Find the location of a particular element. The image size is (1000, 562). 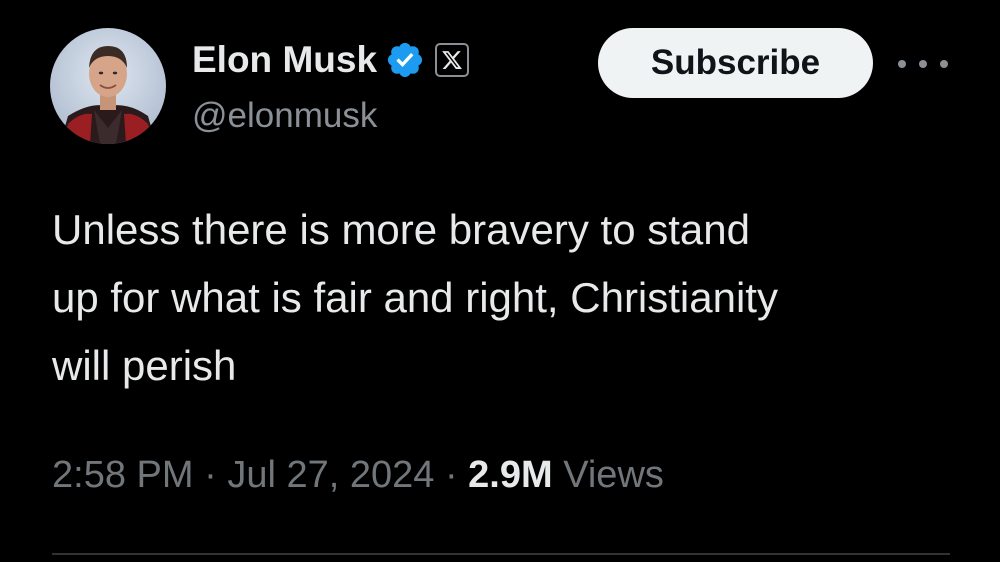

subscribe-button: Subscribe is located at coordinates (735, 63).